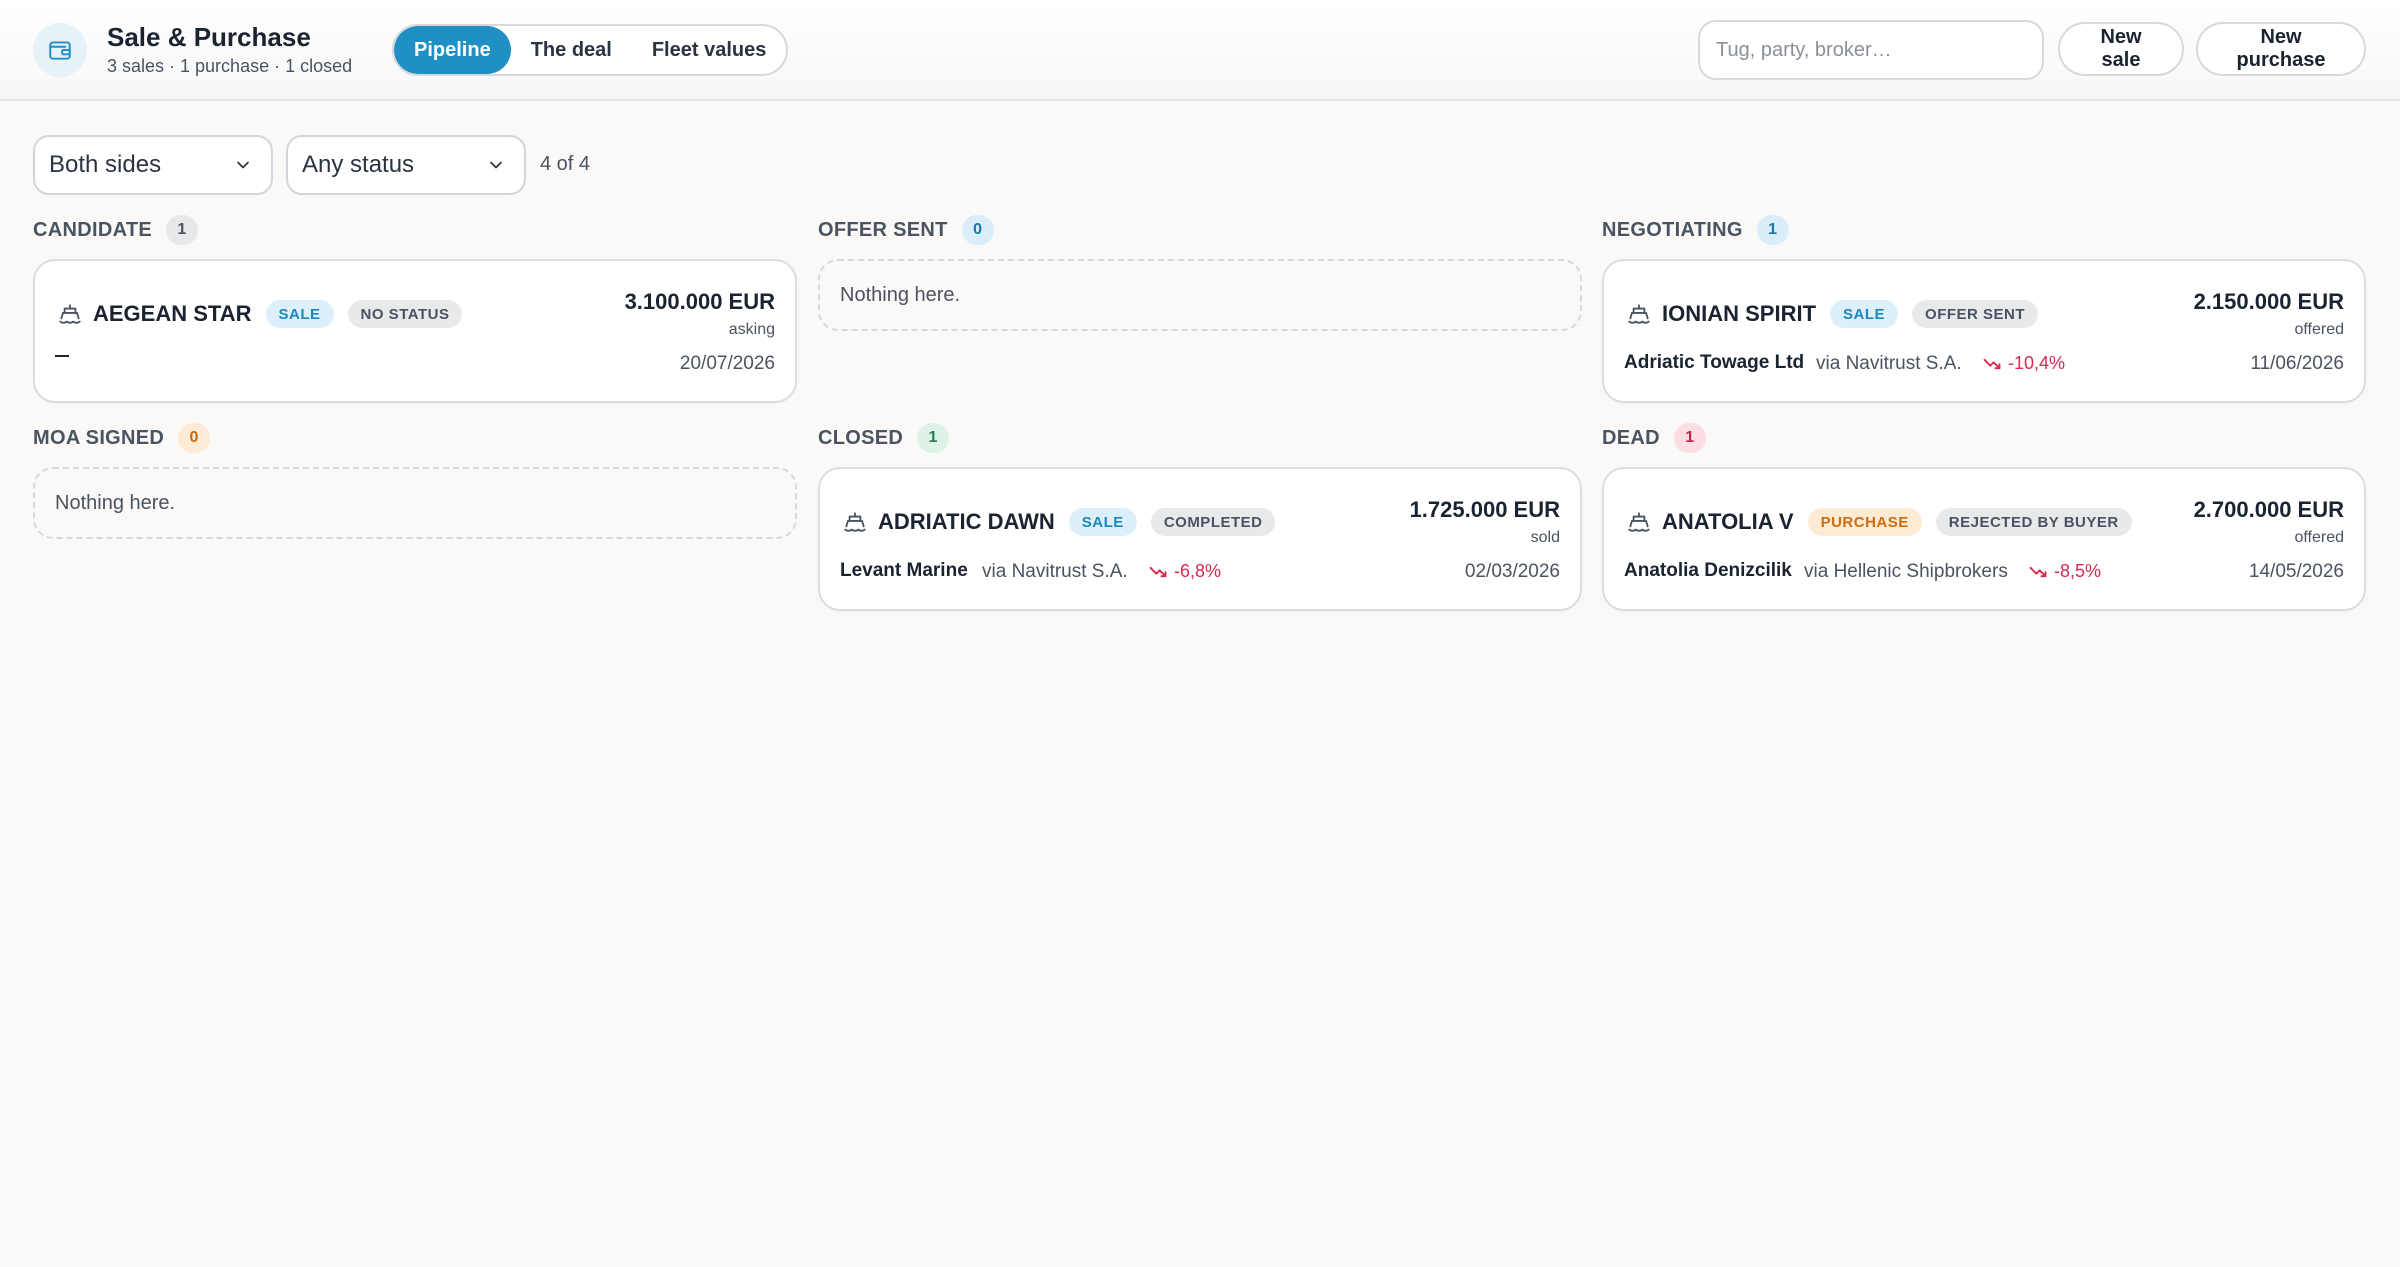  What do you see at coordinates (2268, 509) in the screenshot?
I see `deal-amount: 2.700.000 EUR` at bounding box center [2268, 509].